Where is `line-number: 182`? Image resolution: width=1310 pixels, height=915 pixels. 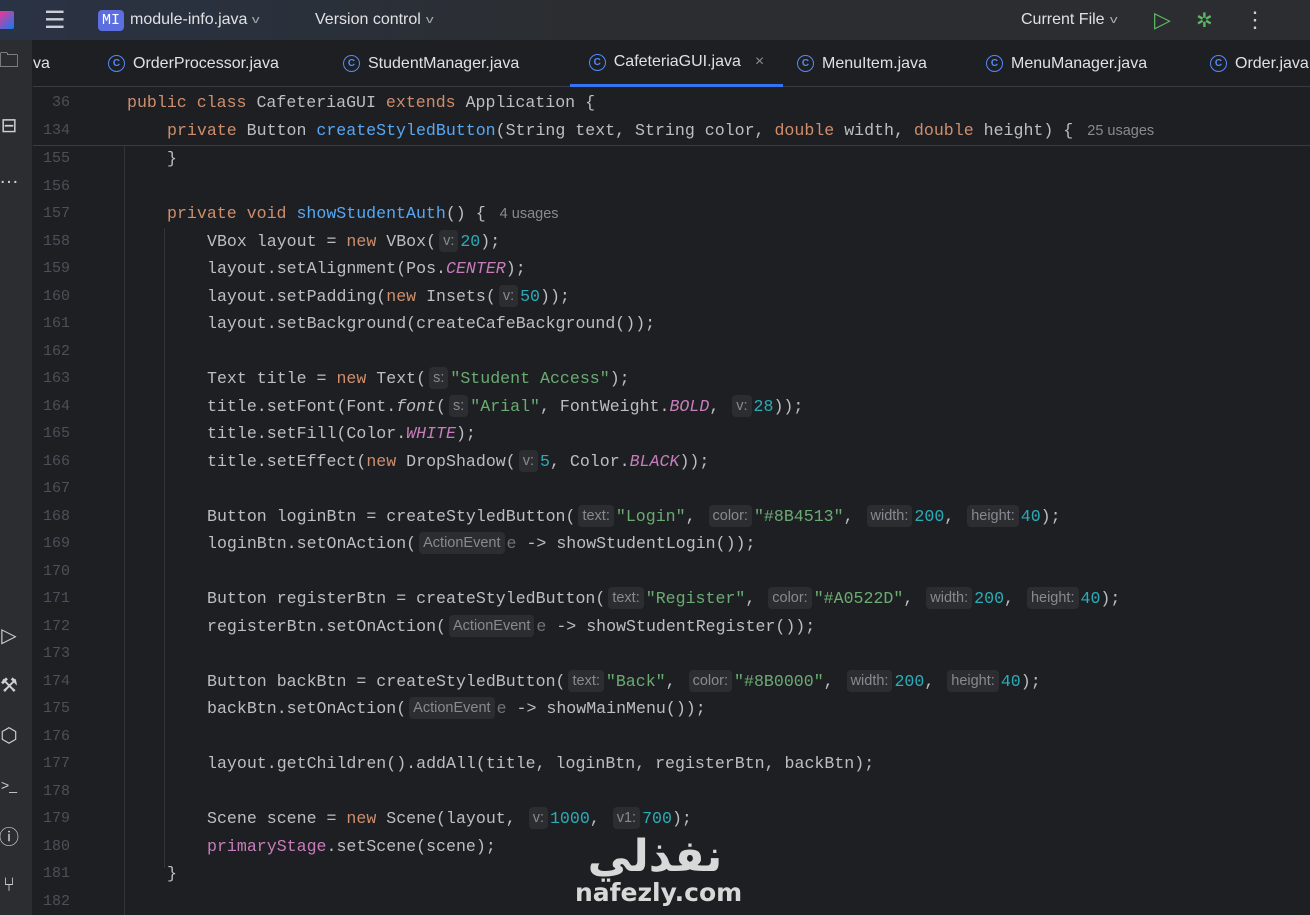 line-number: 182 is located at coordinates (56, 901).